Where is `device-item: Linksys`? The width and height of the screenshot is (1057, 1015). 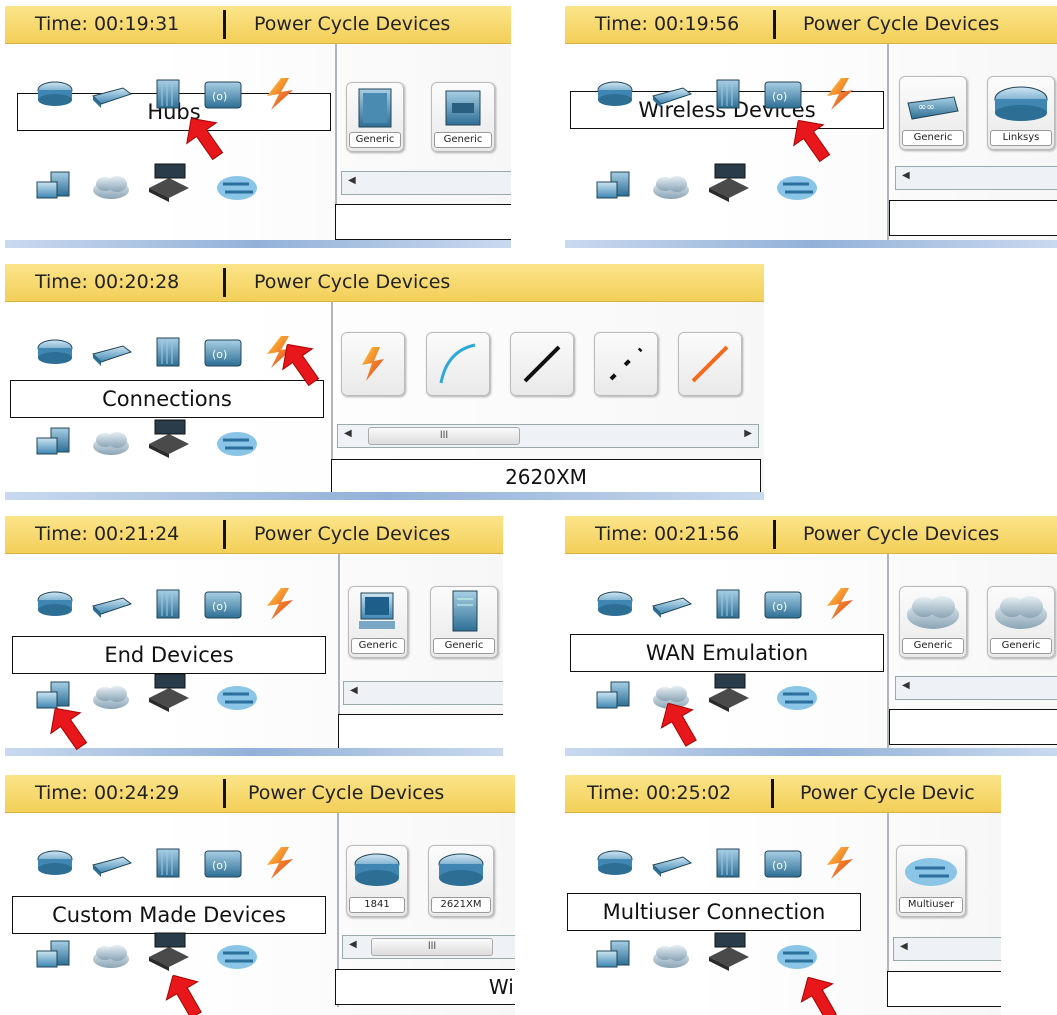
device-item: Linksys is located at coordinates (1021, 113).